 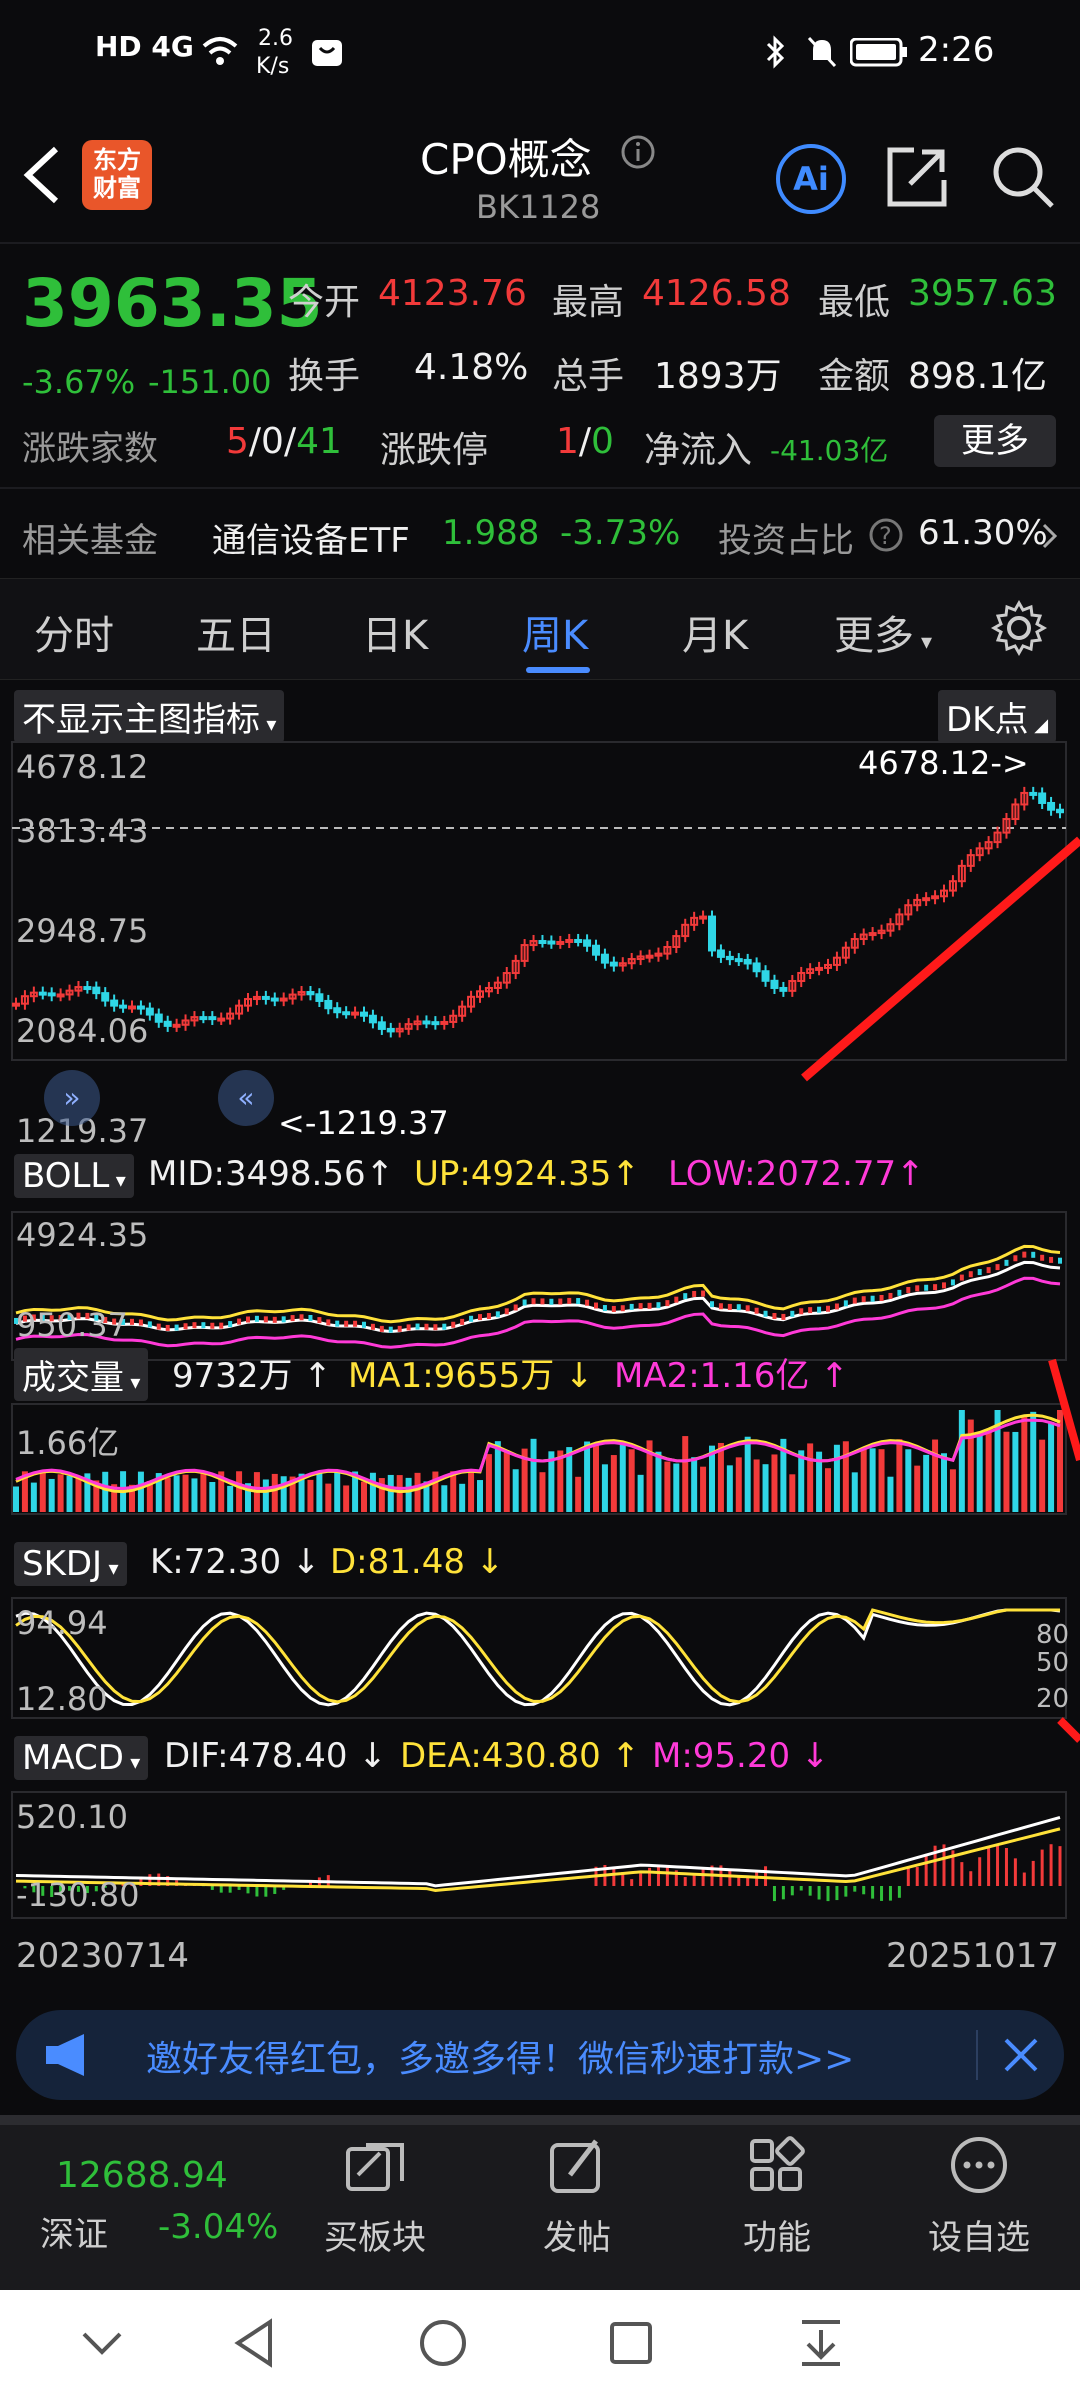 I want to click on tab-weekly-k: 周K, so click(x=555, y=632).